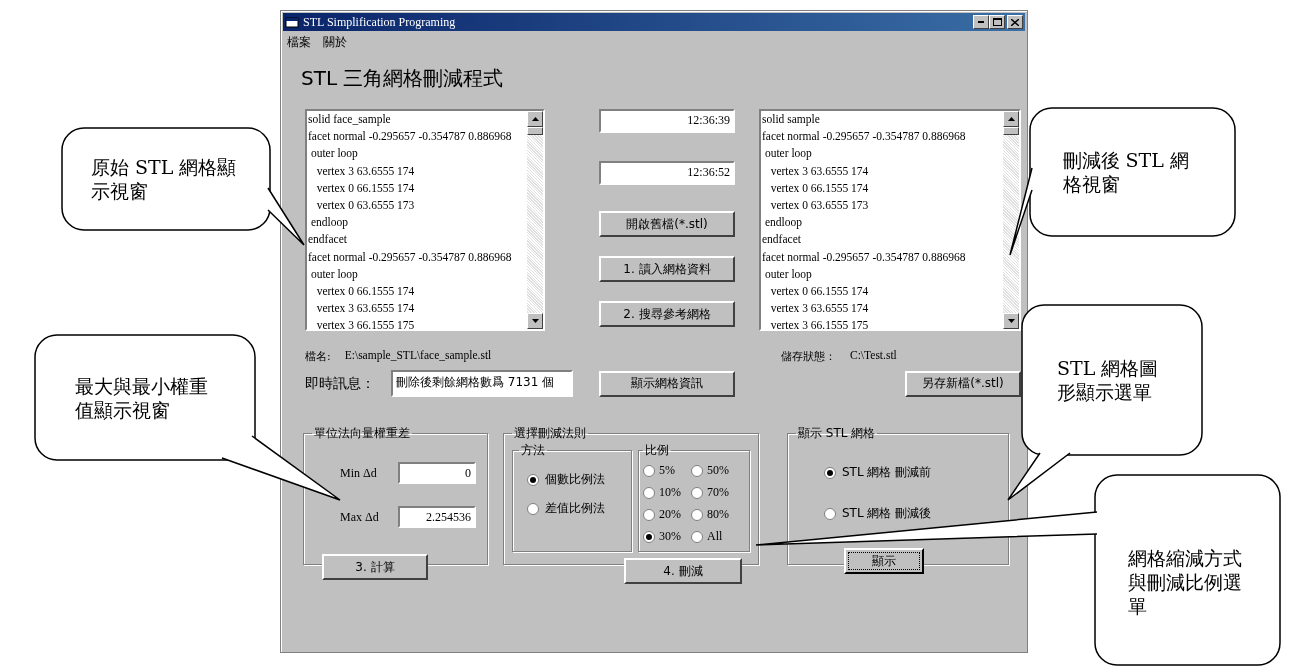  Describe the element at coordinates (437, 517) in the screenshot. I see `value-field: 2.254536` at that location.